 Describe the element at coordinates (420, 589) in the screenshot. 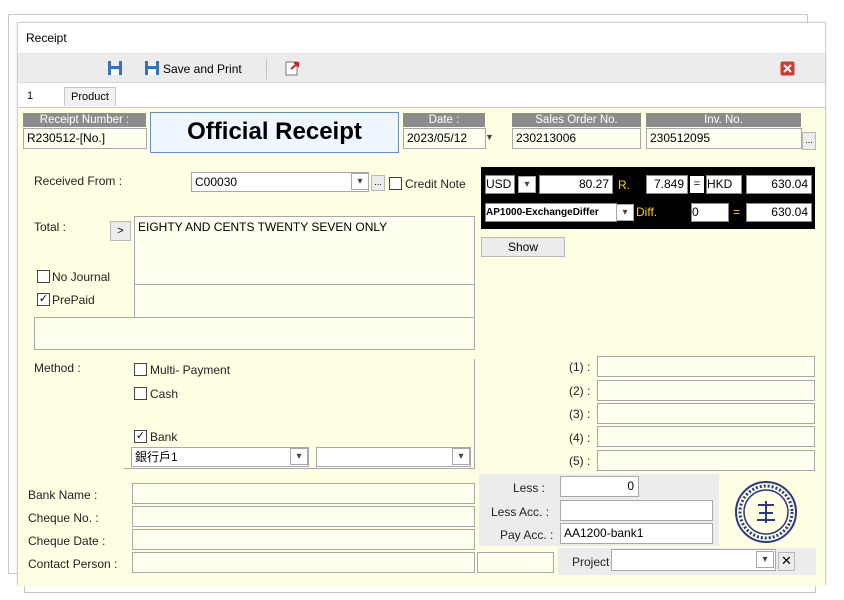

I see `background-window-edge` at that location.